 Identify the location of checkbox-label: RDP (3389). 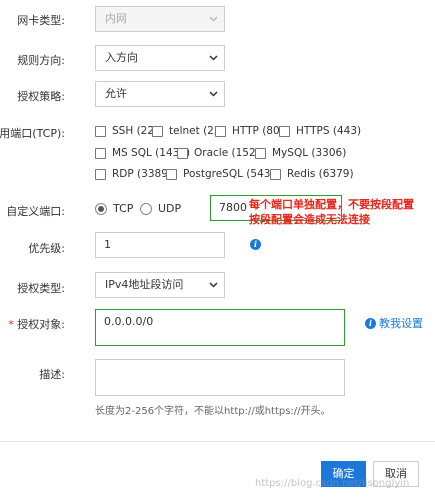
(142, 174).